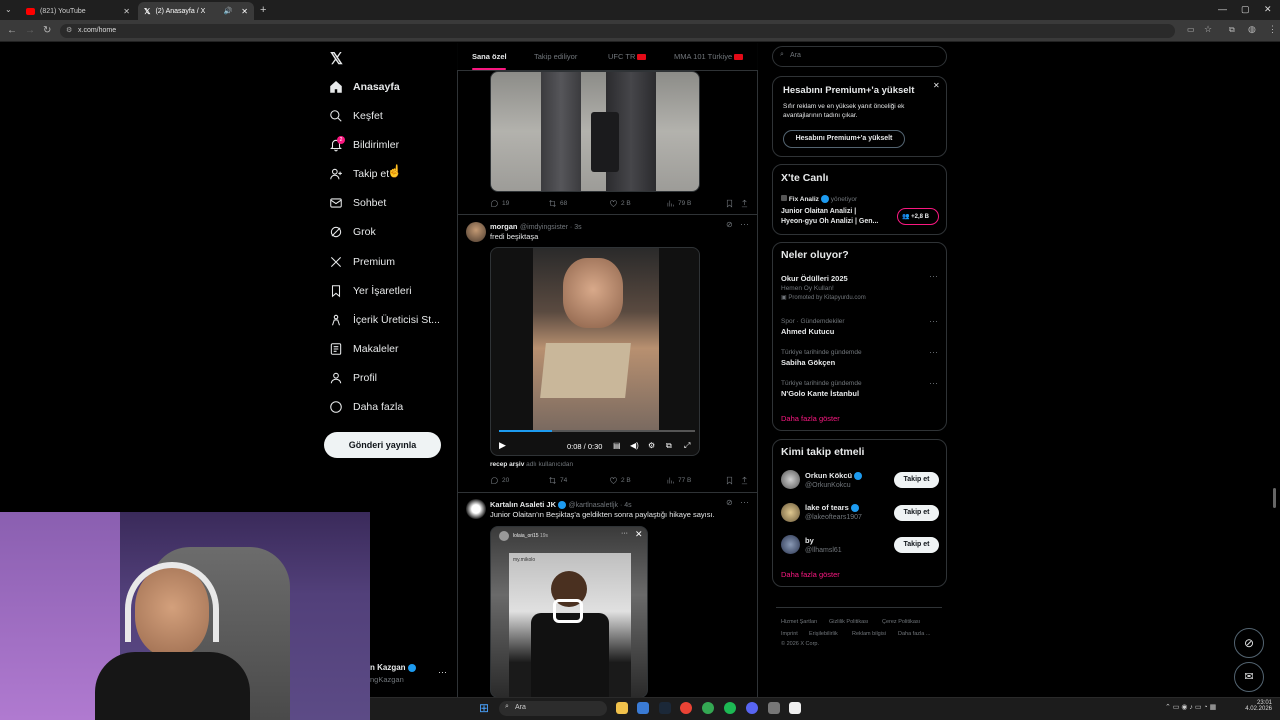  Describe the element at coordinates (789, 634) in the screenshot. I see `footer-link: Imprint` at that location.